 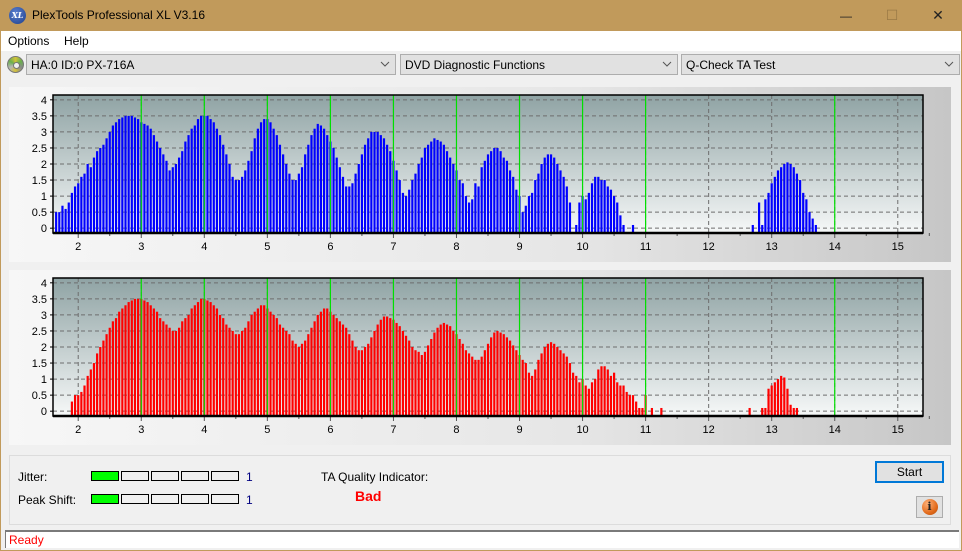 I want to click on drive-select: HA:0 ID:0 PX-716A, so click(x=211, y=64).